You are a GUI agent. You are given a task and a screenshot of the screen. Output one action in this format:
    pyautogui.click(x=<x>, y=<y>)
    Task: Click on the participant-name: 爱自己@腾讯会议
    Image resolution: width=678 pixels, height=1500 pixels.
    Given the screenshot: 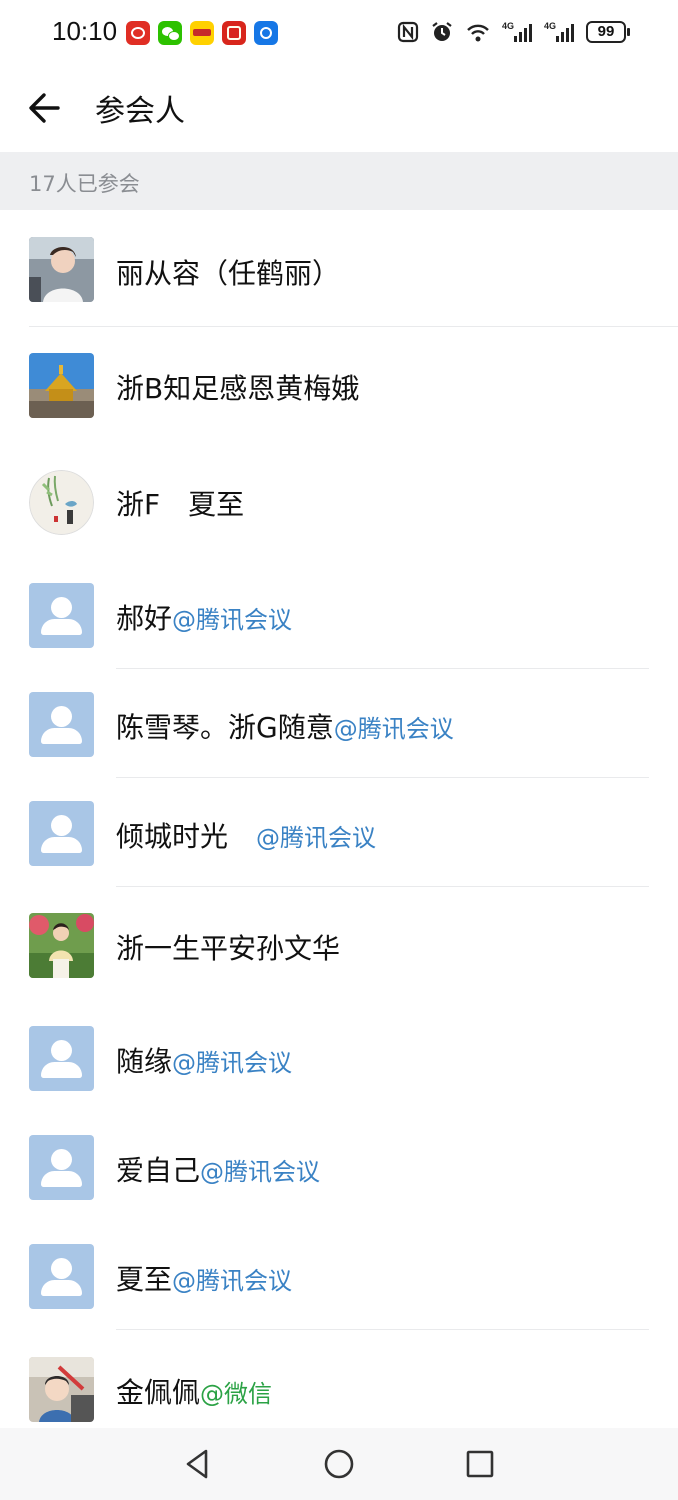 What is the action you would take?
    pyautogui.click(x=218, y=1170)
    